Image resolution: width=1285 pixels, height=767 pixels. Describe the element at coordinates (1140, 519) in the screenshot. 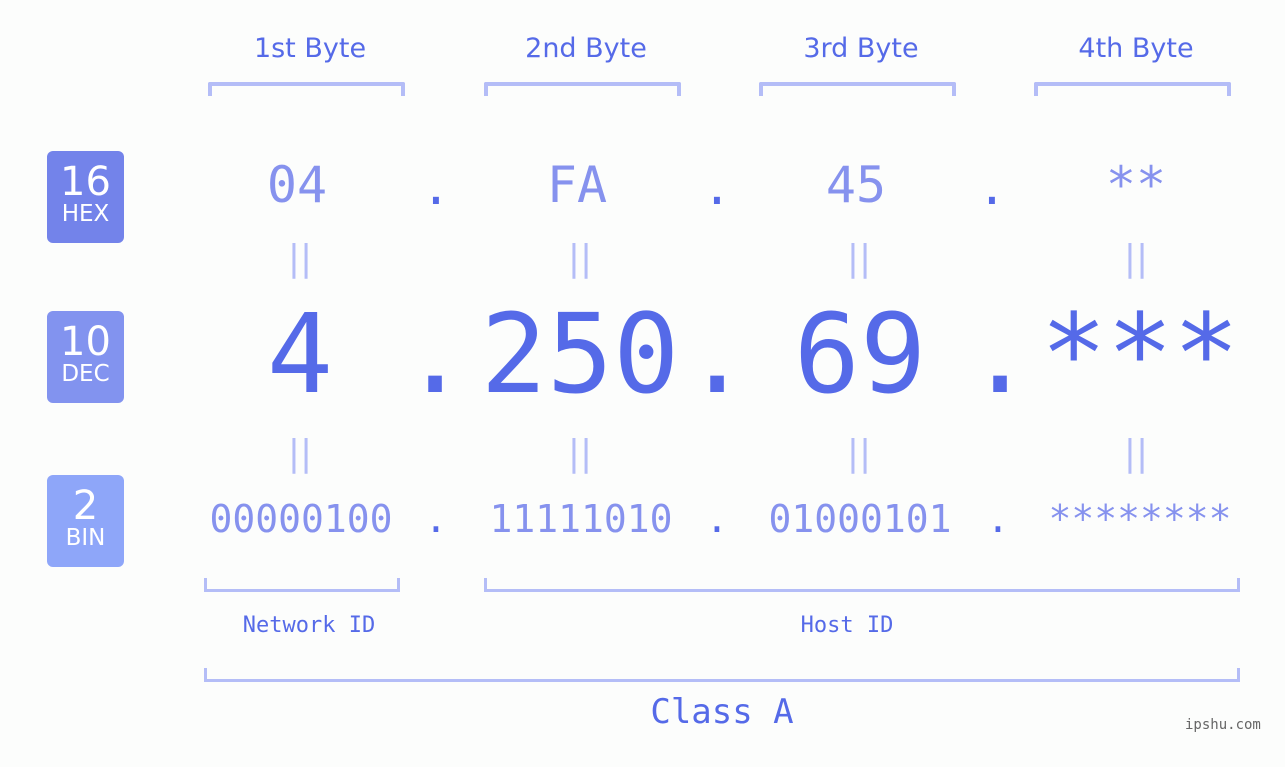

I see `bin-byte-4: ********` at that location.